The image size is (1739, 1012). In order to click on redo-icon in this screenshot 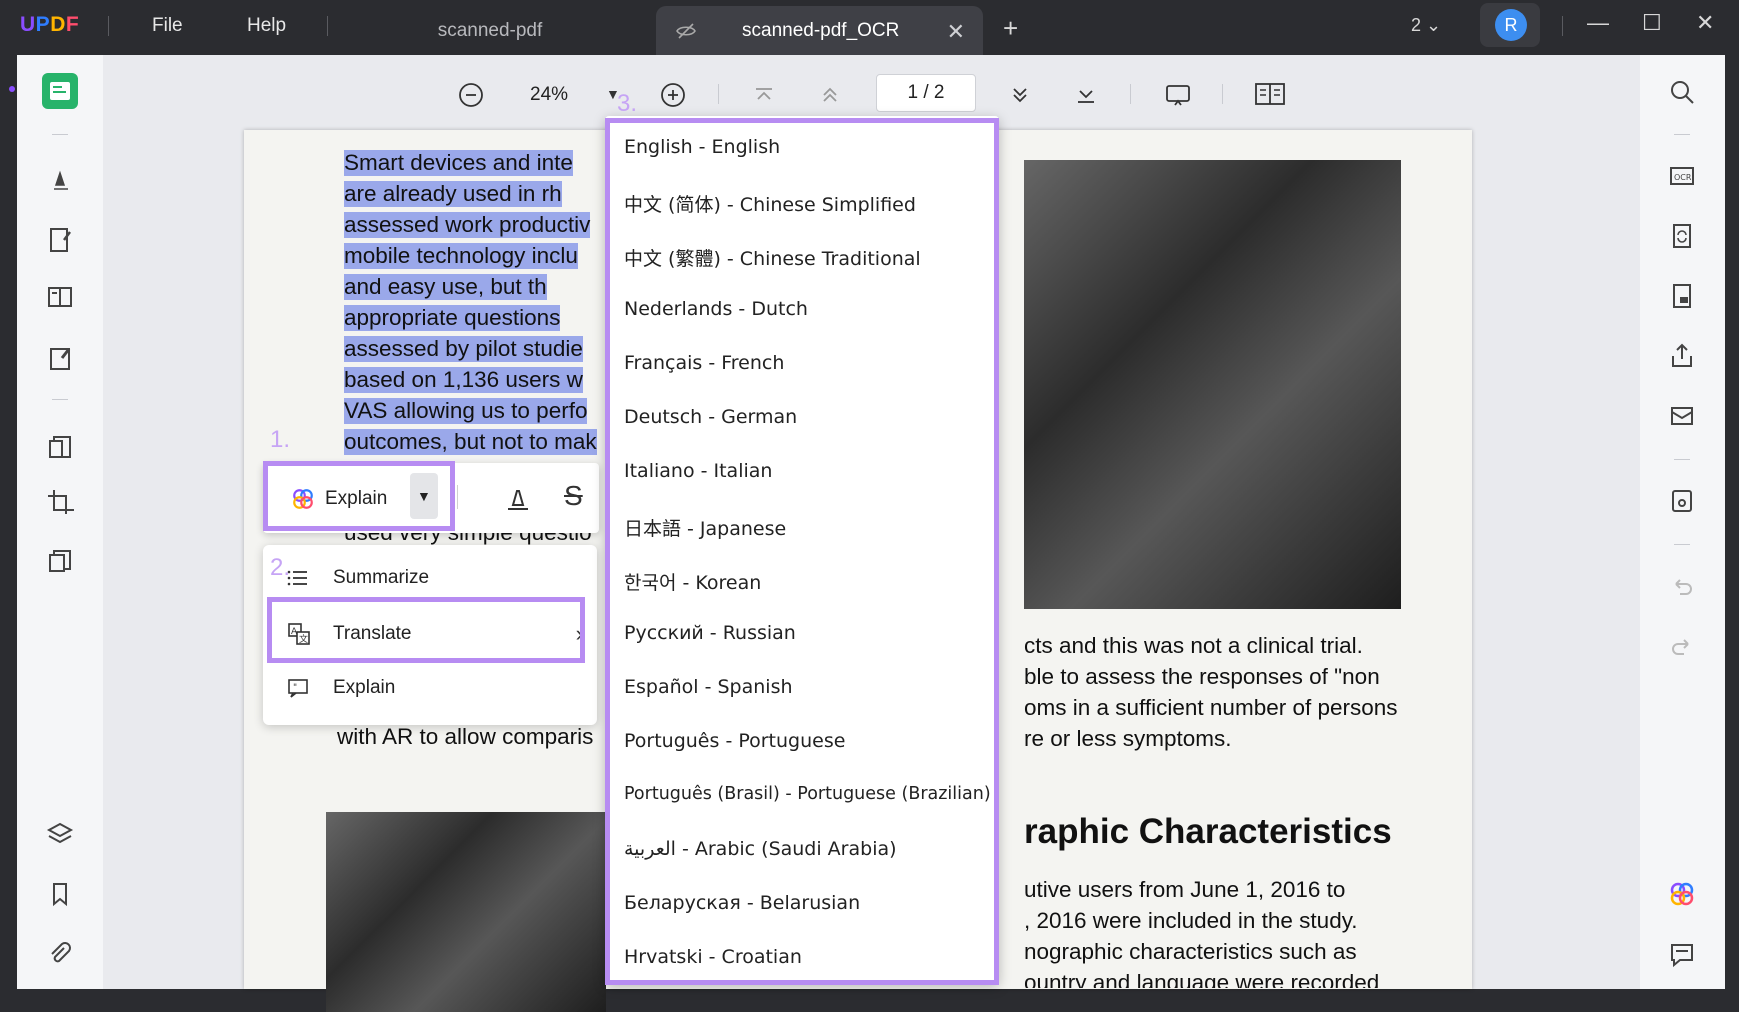, I will do `click(1682, 648)`.